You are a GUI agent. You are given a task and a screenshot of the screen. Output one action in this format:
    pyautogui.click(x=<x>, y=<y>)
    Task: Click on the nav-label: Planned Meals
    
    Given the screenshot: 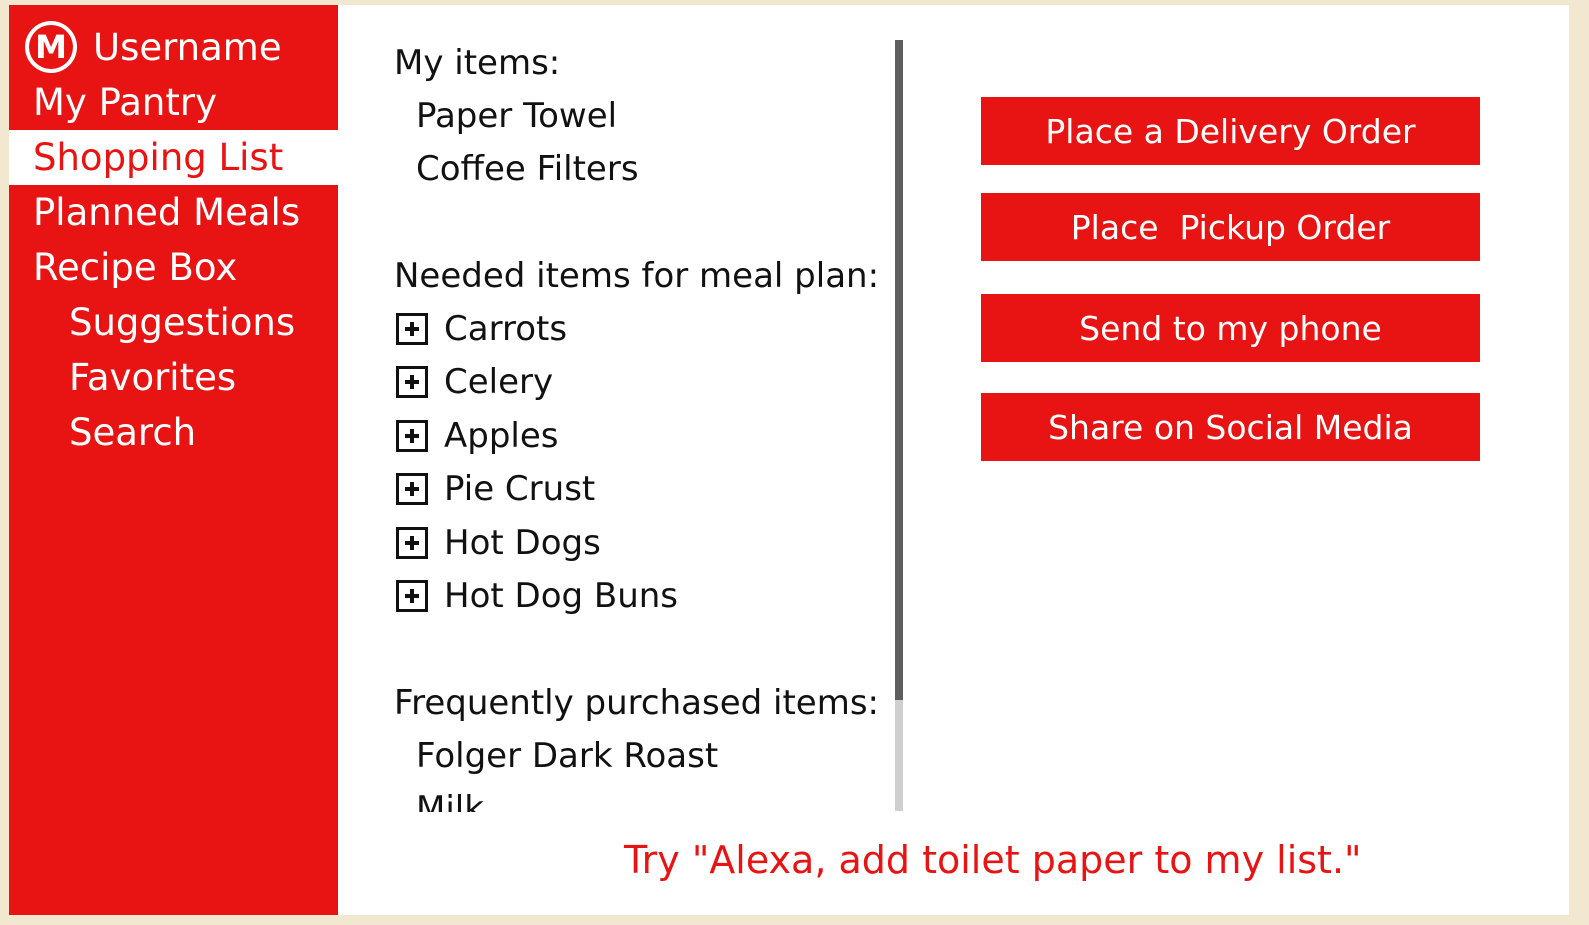 What is the action you would take?
    pyautogui.click(x=167, y=212)
    